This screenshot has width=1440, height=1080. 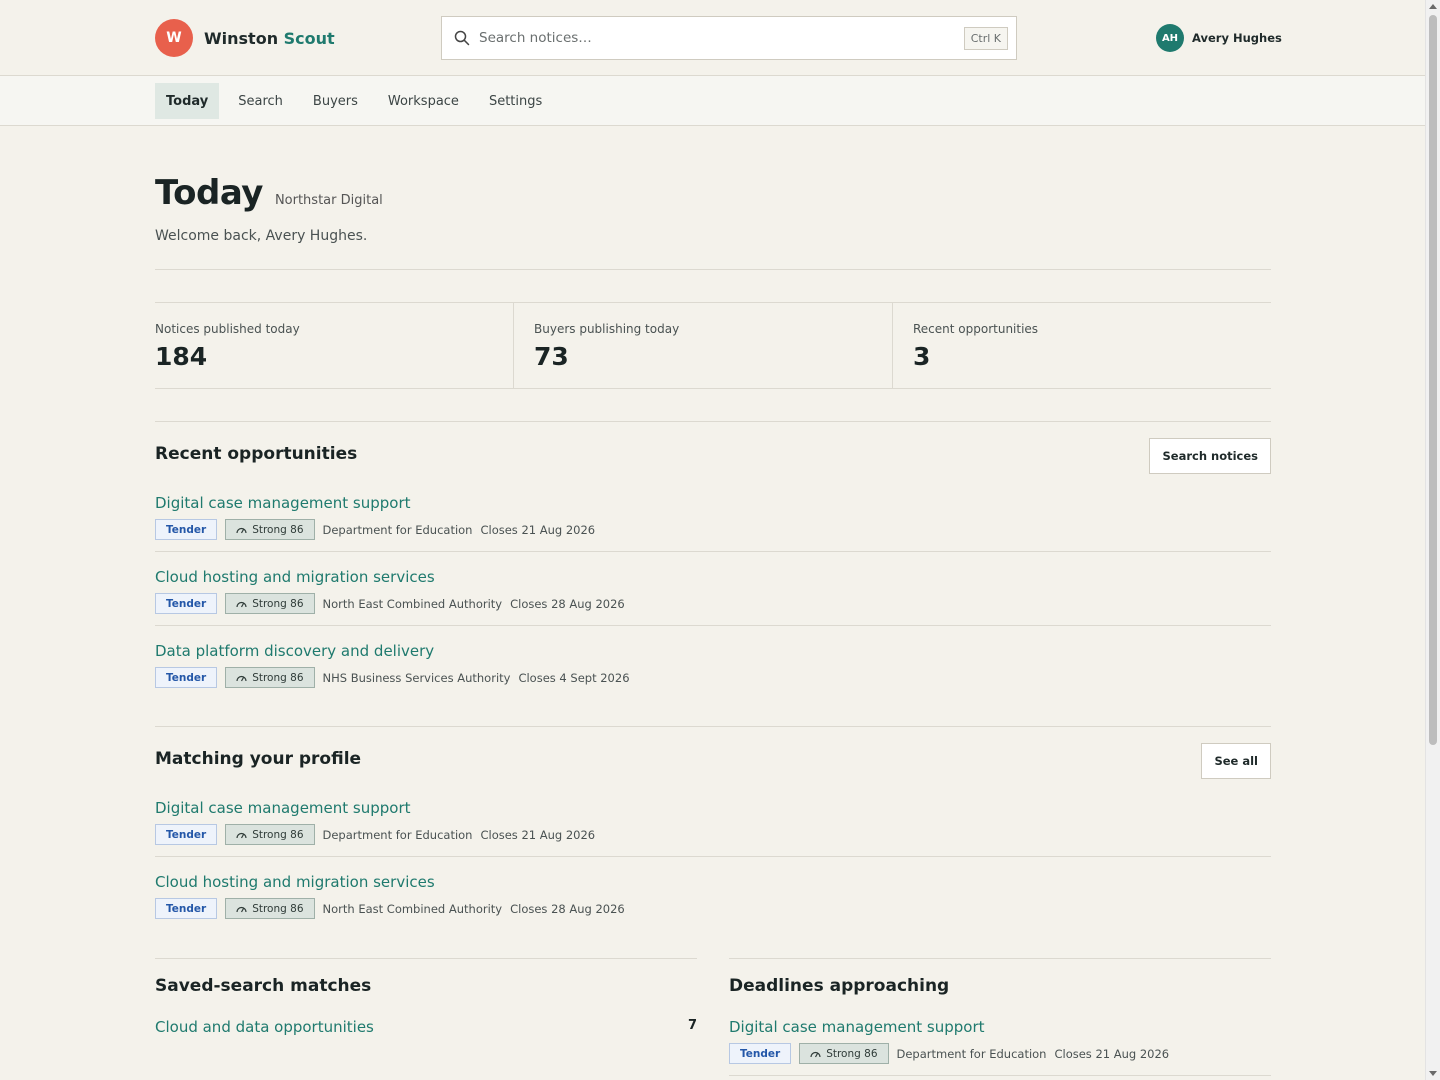 What do you see at coordinates (1236, 761) in the screenshot?
I see `see-all-button: See all` at bounding box center [1236, 761].